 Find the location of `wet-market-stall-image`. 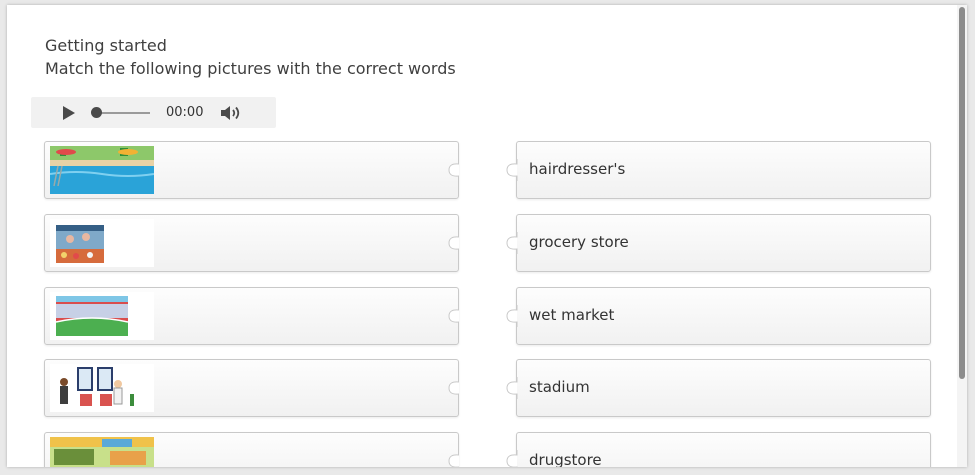

wet-market-stall-image is located at coordinates (102, 243).